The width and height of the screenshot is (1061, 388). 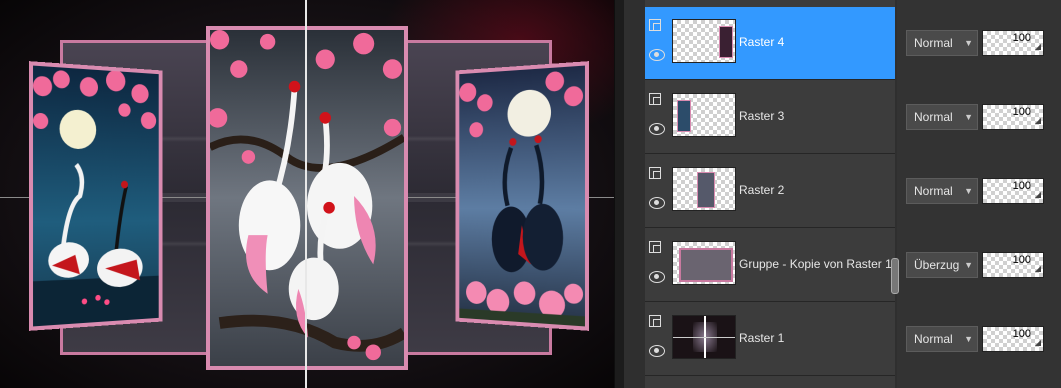 I want to click on layer-row-raster-4: Raster 4, so click(x=770, y=43).